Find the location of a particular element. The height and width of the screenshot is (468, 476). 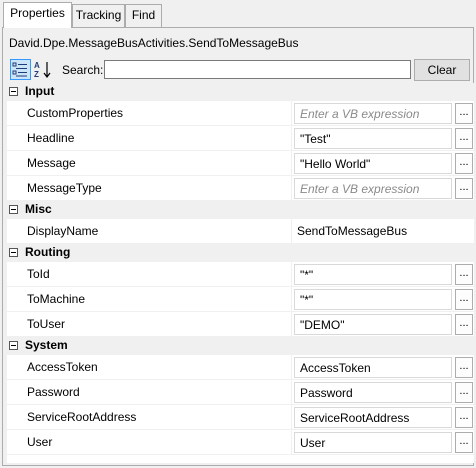

tab-properties: Properties is located at coordinates (37, 15).